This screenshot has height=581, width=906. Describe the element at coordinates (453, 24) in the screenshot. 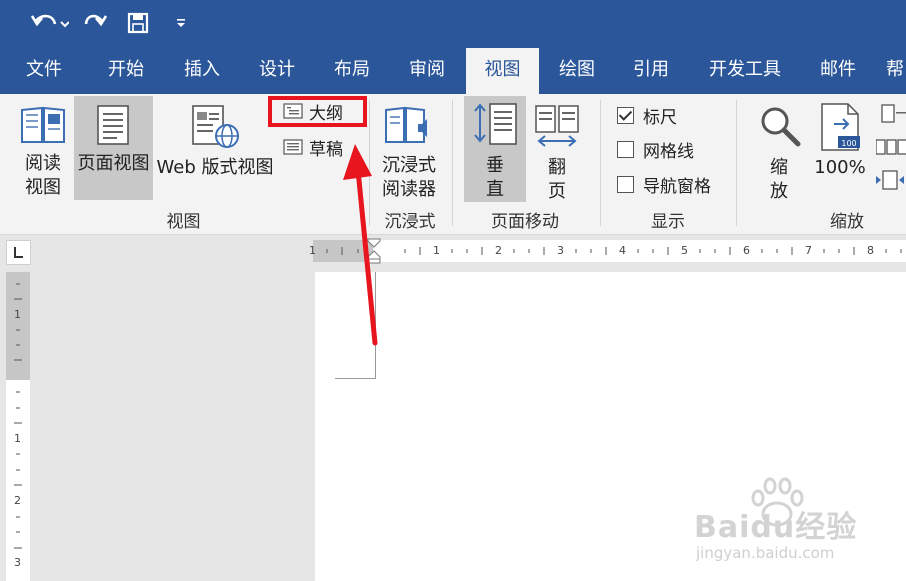

I see `title-bar` at that location.